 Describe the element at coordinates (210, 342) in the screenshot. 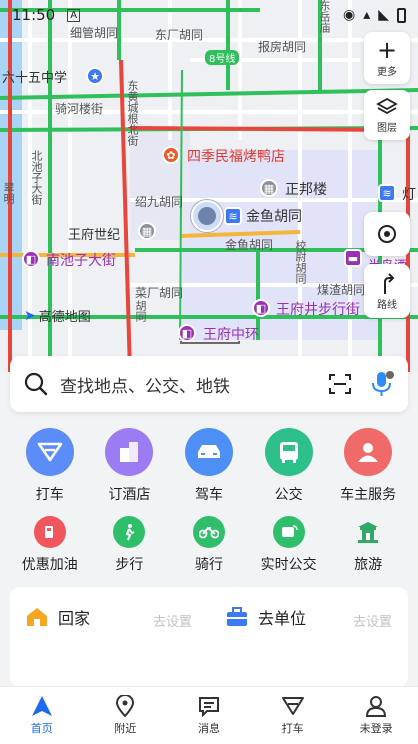

I see `map-scale-bar` at that location.